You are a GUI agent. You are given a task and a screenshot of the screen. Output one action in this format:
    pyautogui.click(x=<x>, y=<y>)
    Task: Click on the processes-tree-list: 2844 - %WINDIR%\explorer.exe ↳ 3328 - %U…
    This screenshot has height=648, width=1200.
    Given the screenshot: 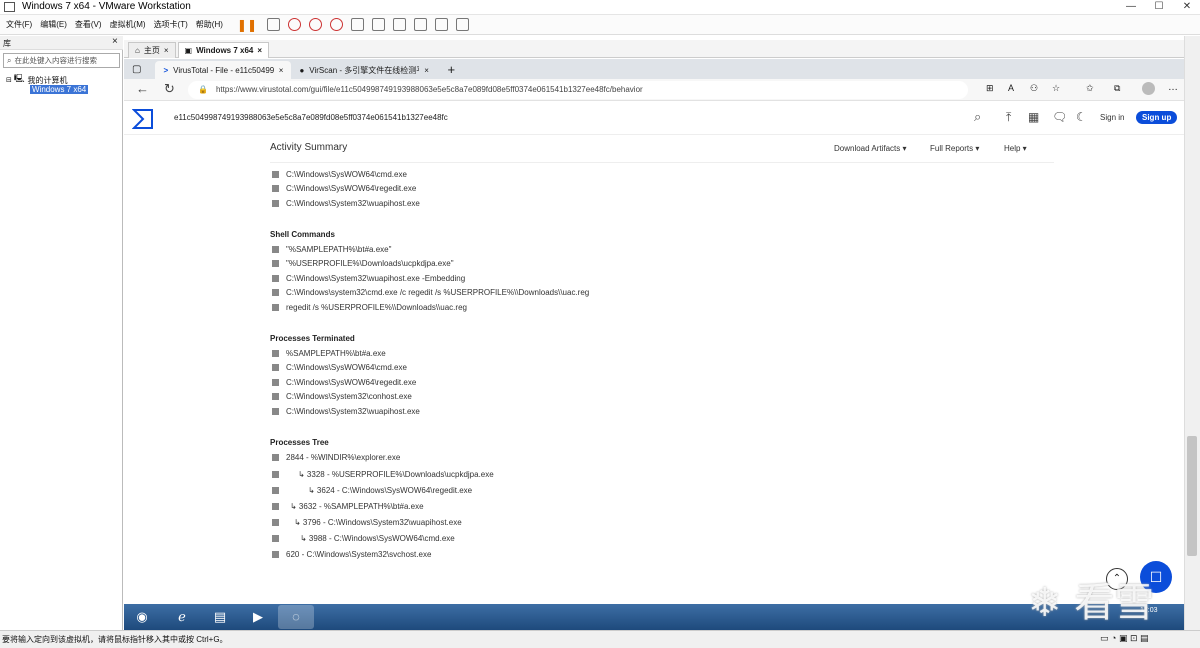 What is the action you would take?
    pyautogui.click(x=670, y=506)
    